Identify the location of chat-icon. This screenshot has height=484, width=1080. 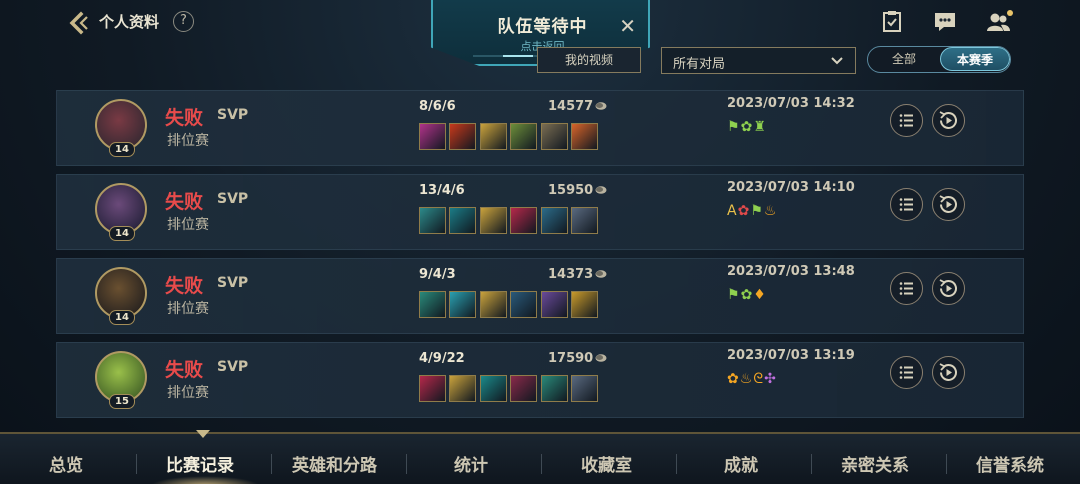
(945, 22).